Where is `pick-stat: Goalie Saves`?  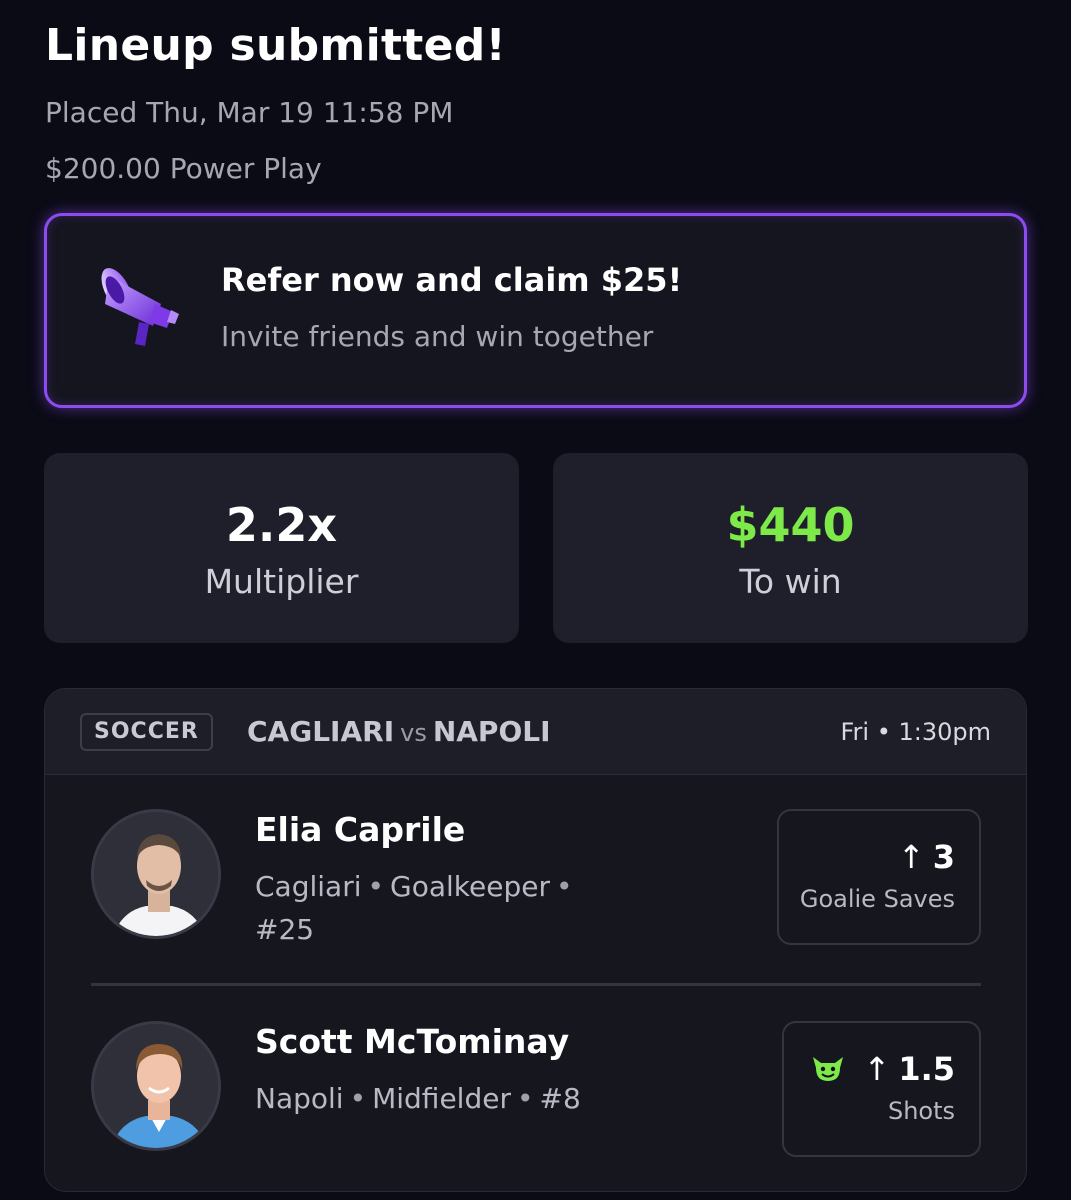
pick-stat: Goalie Saves is located at coordinates (877, 899).